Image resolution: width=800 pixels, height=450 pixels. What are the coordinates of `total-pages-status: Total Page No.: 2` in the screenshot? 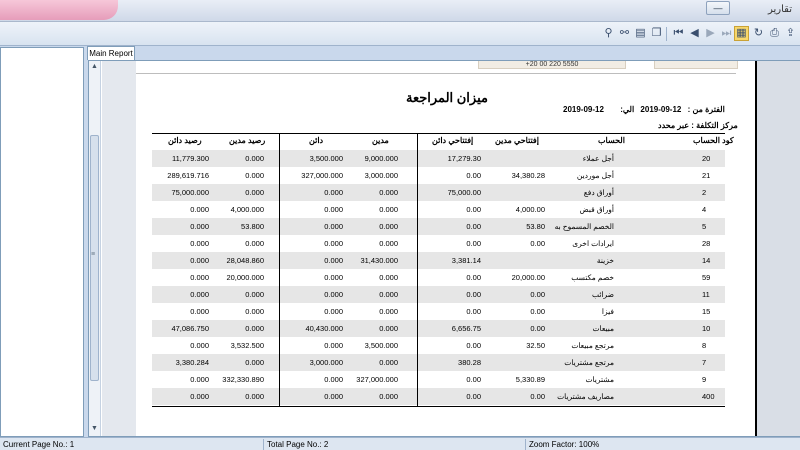 It's located at (395, 444).